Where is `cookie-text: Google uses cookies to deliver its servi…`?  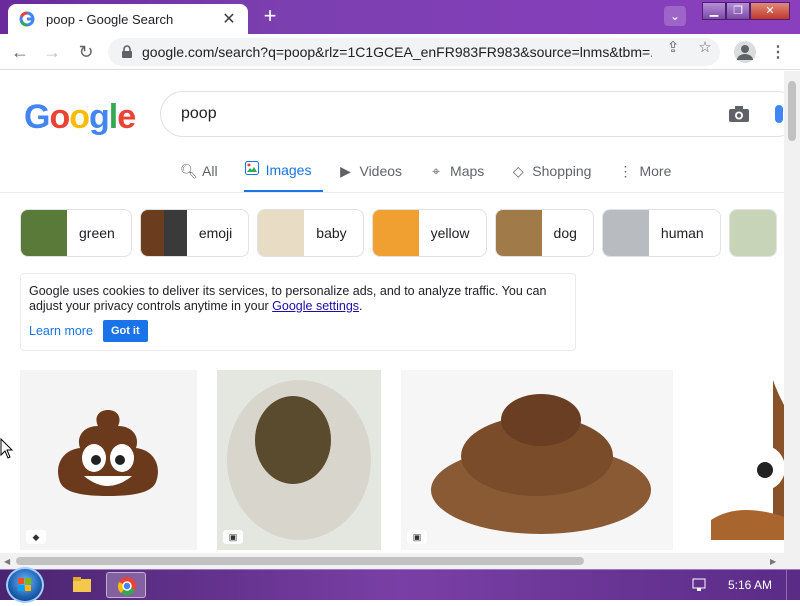 cookie-text: Google uses cookies to deliver its servi… is located at coordinates (298, 299).